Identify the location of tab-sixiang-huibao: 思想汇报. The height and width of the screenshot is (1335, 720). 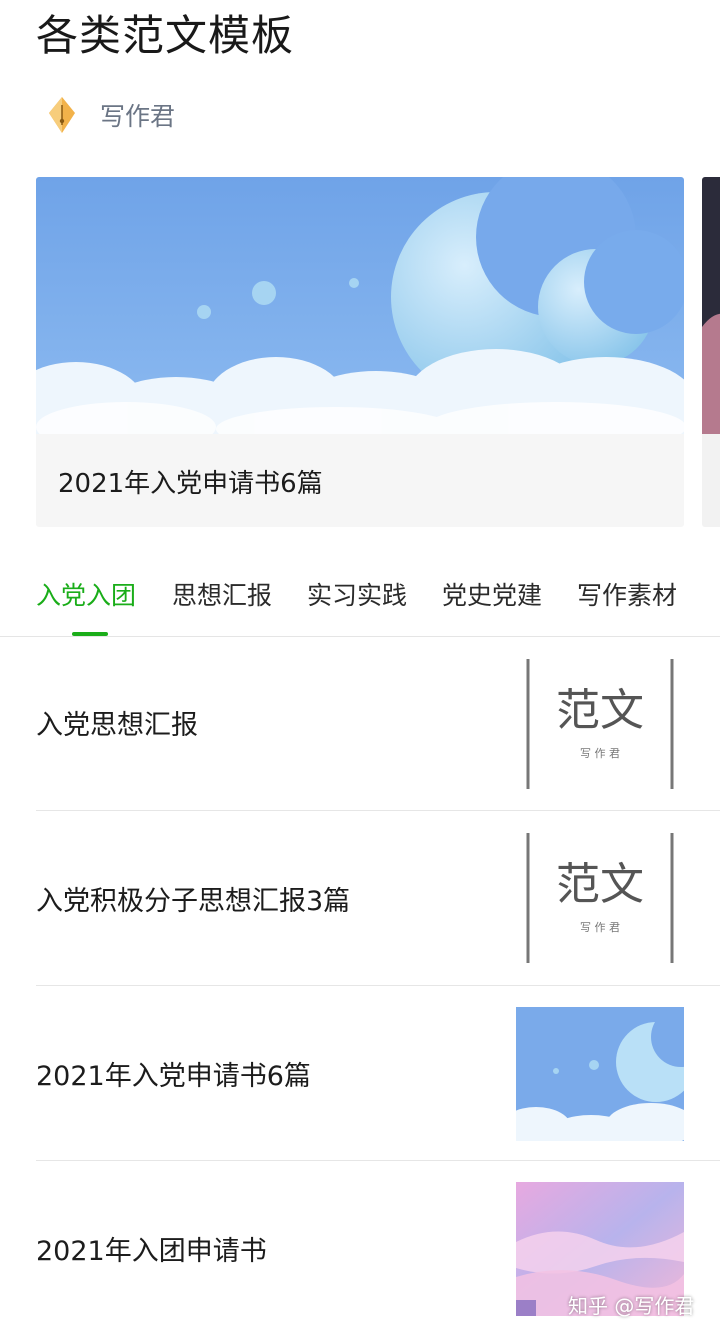
(222, 594).